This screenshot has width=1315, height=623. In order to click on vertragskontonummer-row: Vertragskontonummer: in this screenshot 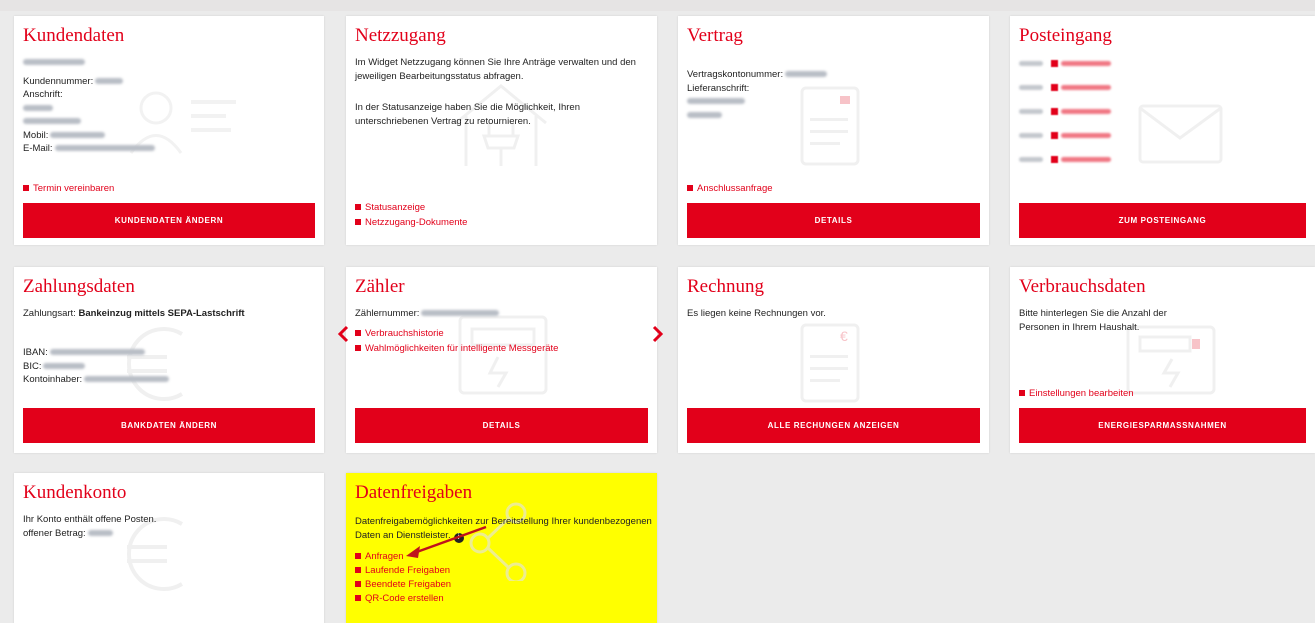, I will do `click(757, 75)`.